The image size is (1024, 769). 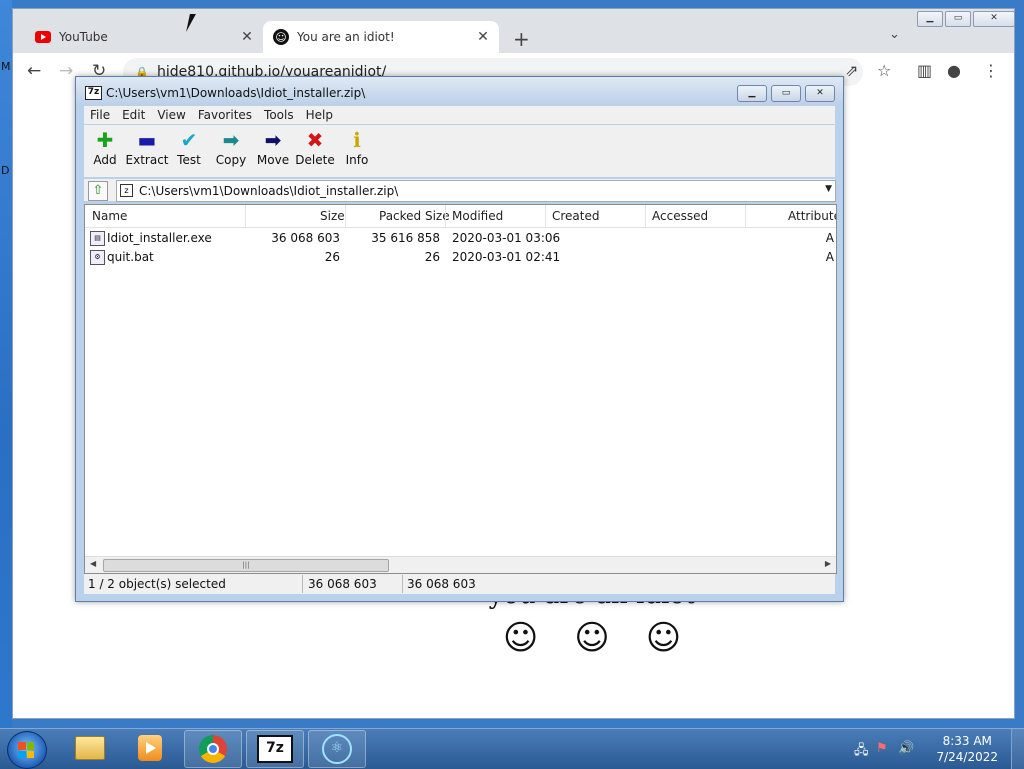 I want to click on side-panel-icon: ▥, so click(x=924, y=70).